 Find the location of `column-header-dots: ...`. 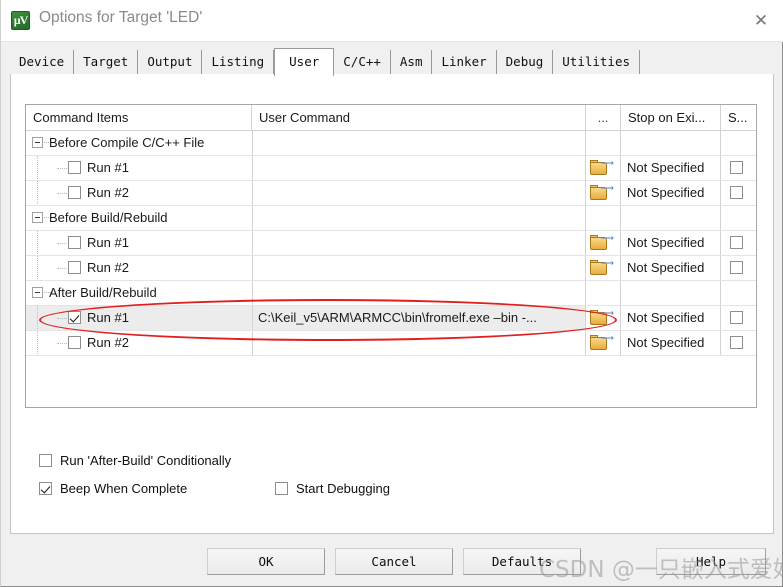

column-header-dots: ... is located at coordinates (603, 117).